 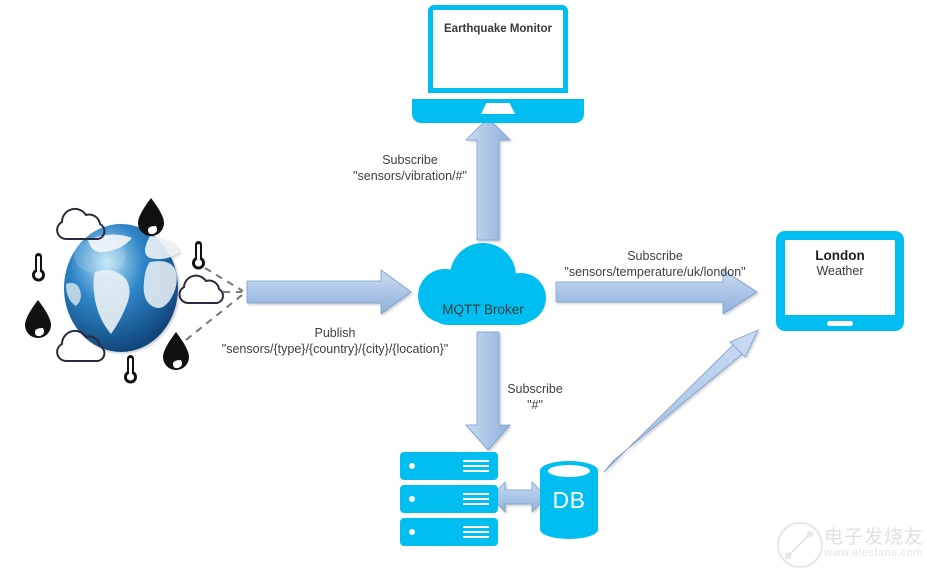 I want to click on database-node: DB, so click(x=569, y=500).